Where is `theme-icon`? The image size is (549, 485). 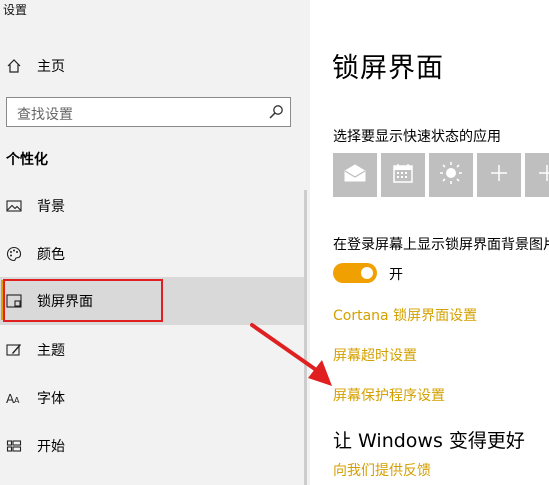
theme-icon is located at coordinates (14, 350).